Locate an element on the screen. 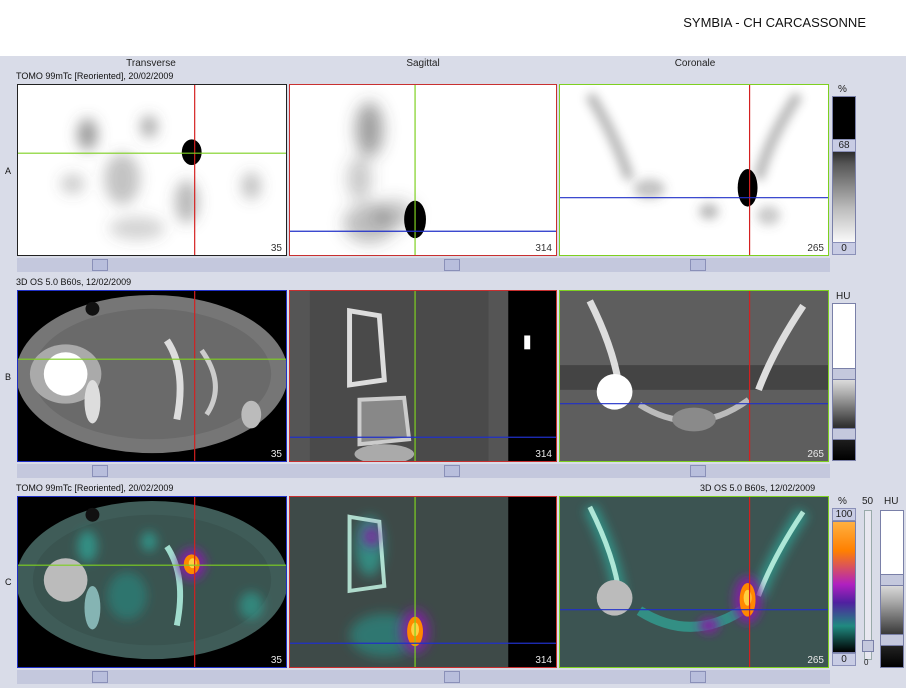 The image size is (906, 688). scroll-thumb-c-sagittal is located at coordinates (452, 677).